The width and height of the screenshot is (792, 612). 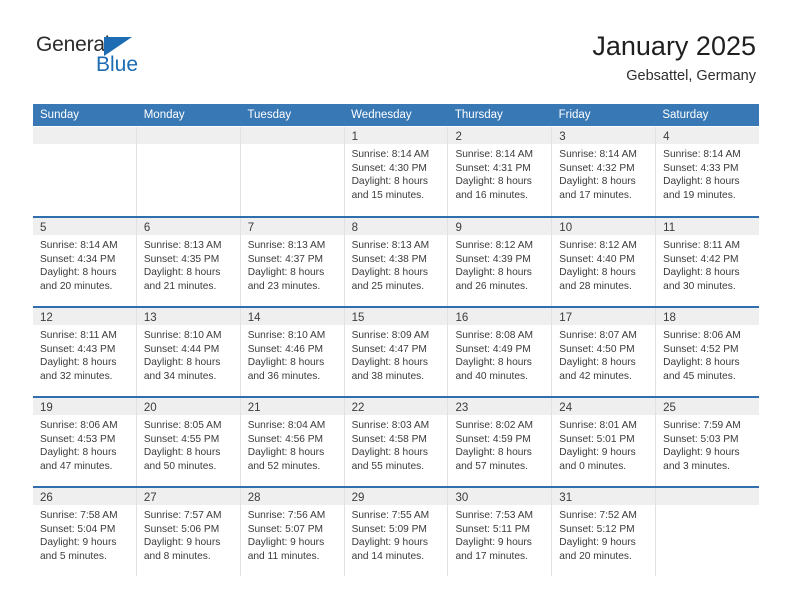 I want to click on day-detail-line: and 26 minutes., so click(x=491, y=286).